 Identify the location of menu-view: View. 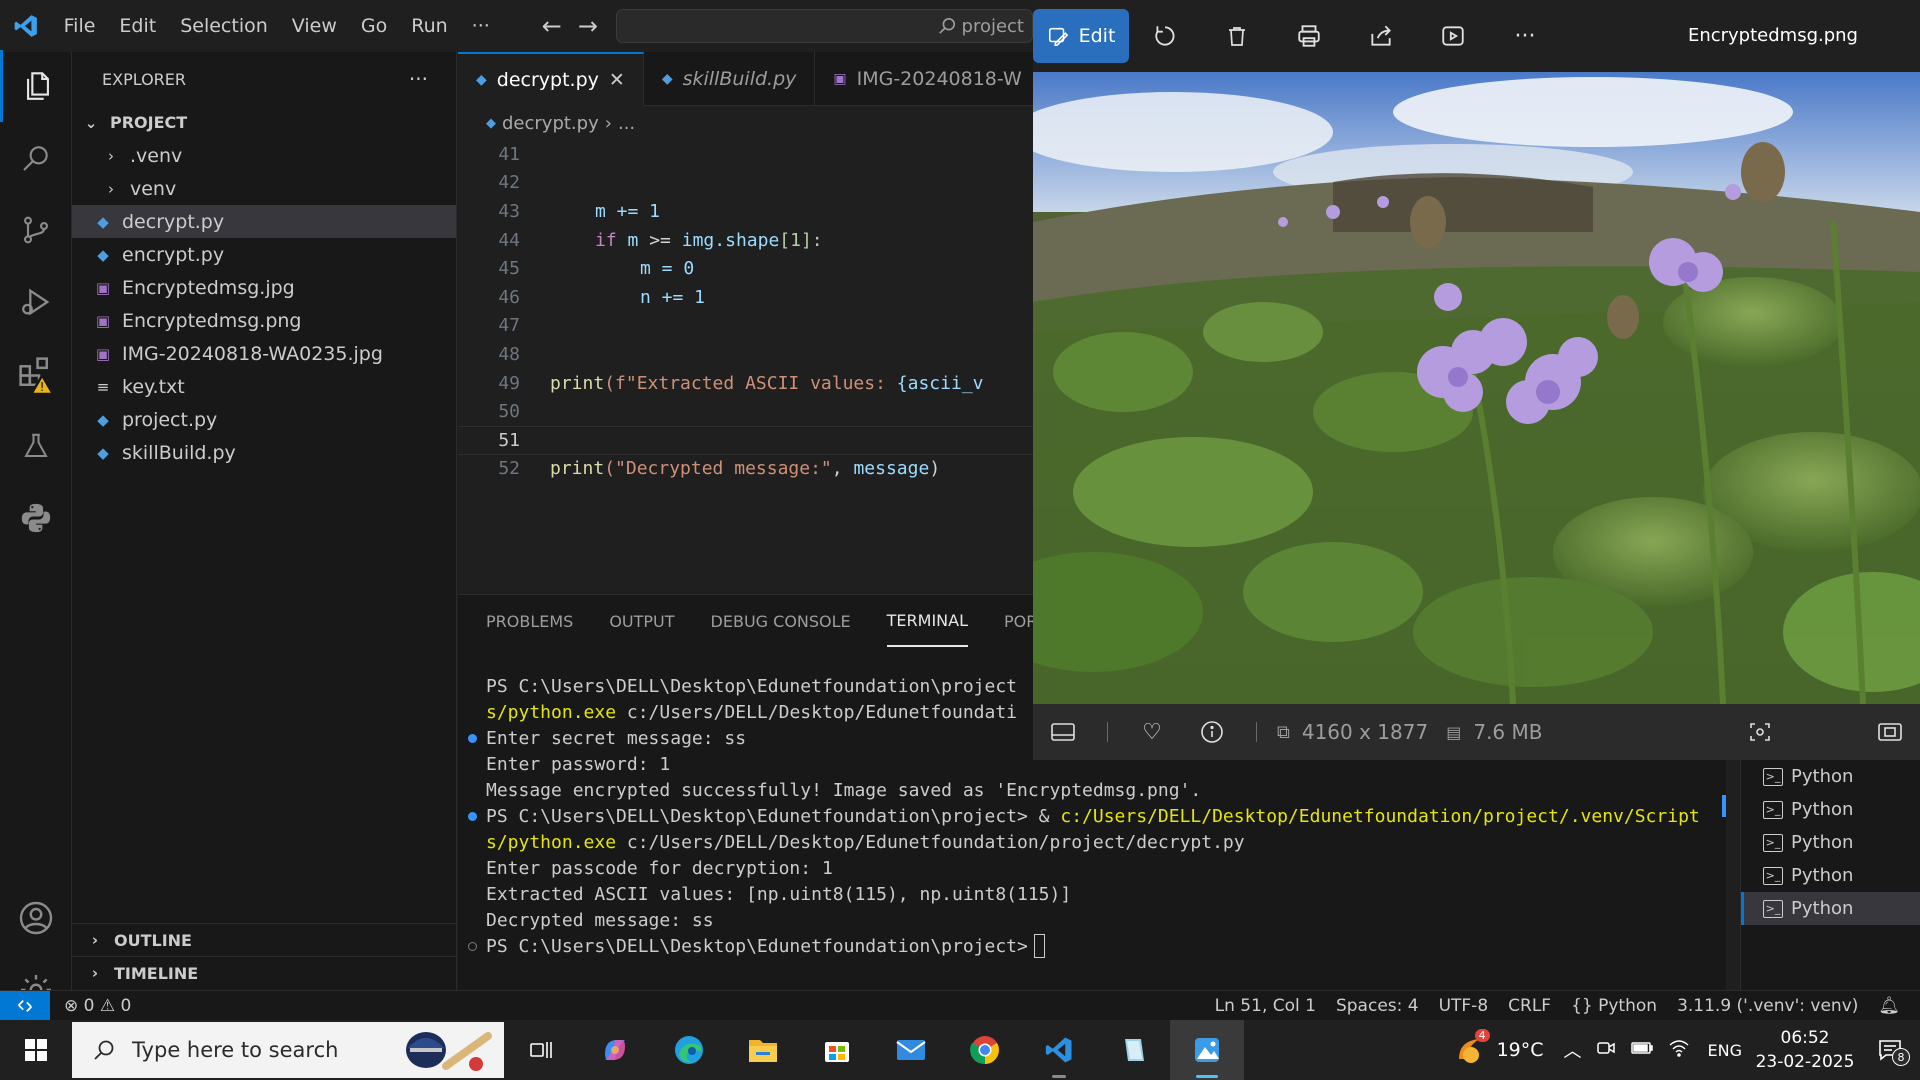
(314, 26).